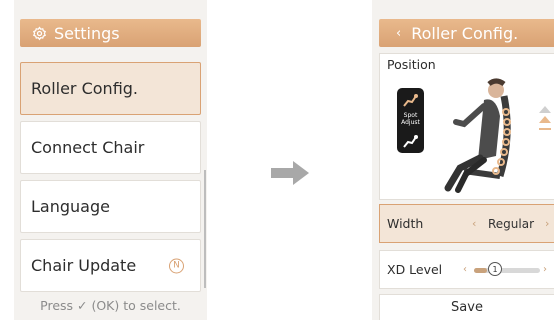  I want to click on xd-level-slider-knob: 1, so click(495, 269).